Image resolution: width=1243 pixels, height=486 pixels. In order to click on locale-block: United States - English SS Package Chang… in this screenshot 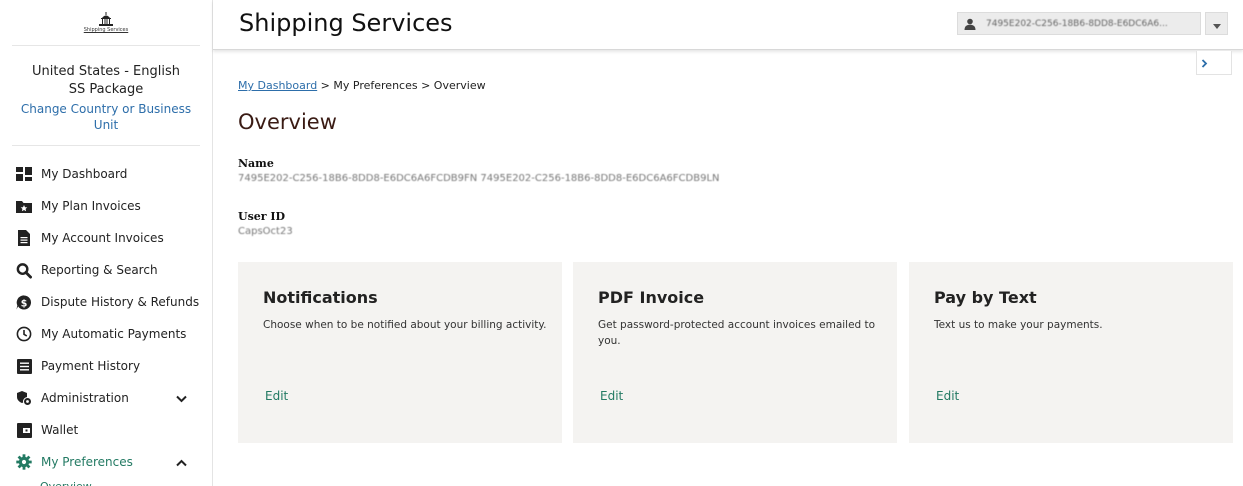, I will do `click(106, 96)`.